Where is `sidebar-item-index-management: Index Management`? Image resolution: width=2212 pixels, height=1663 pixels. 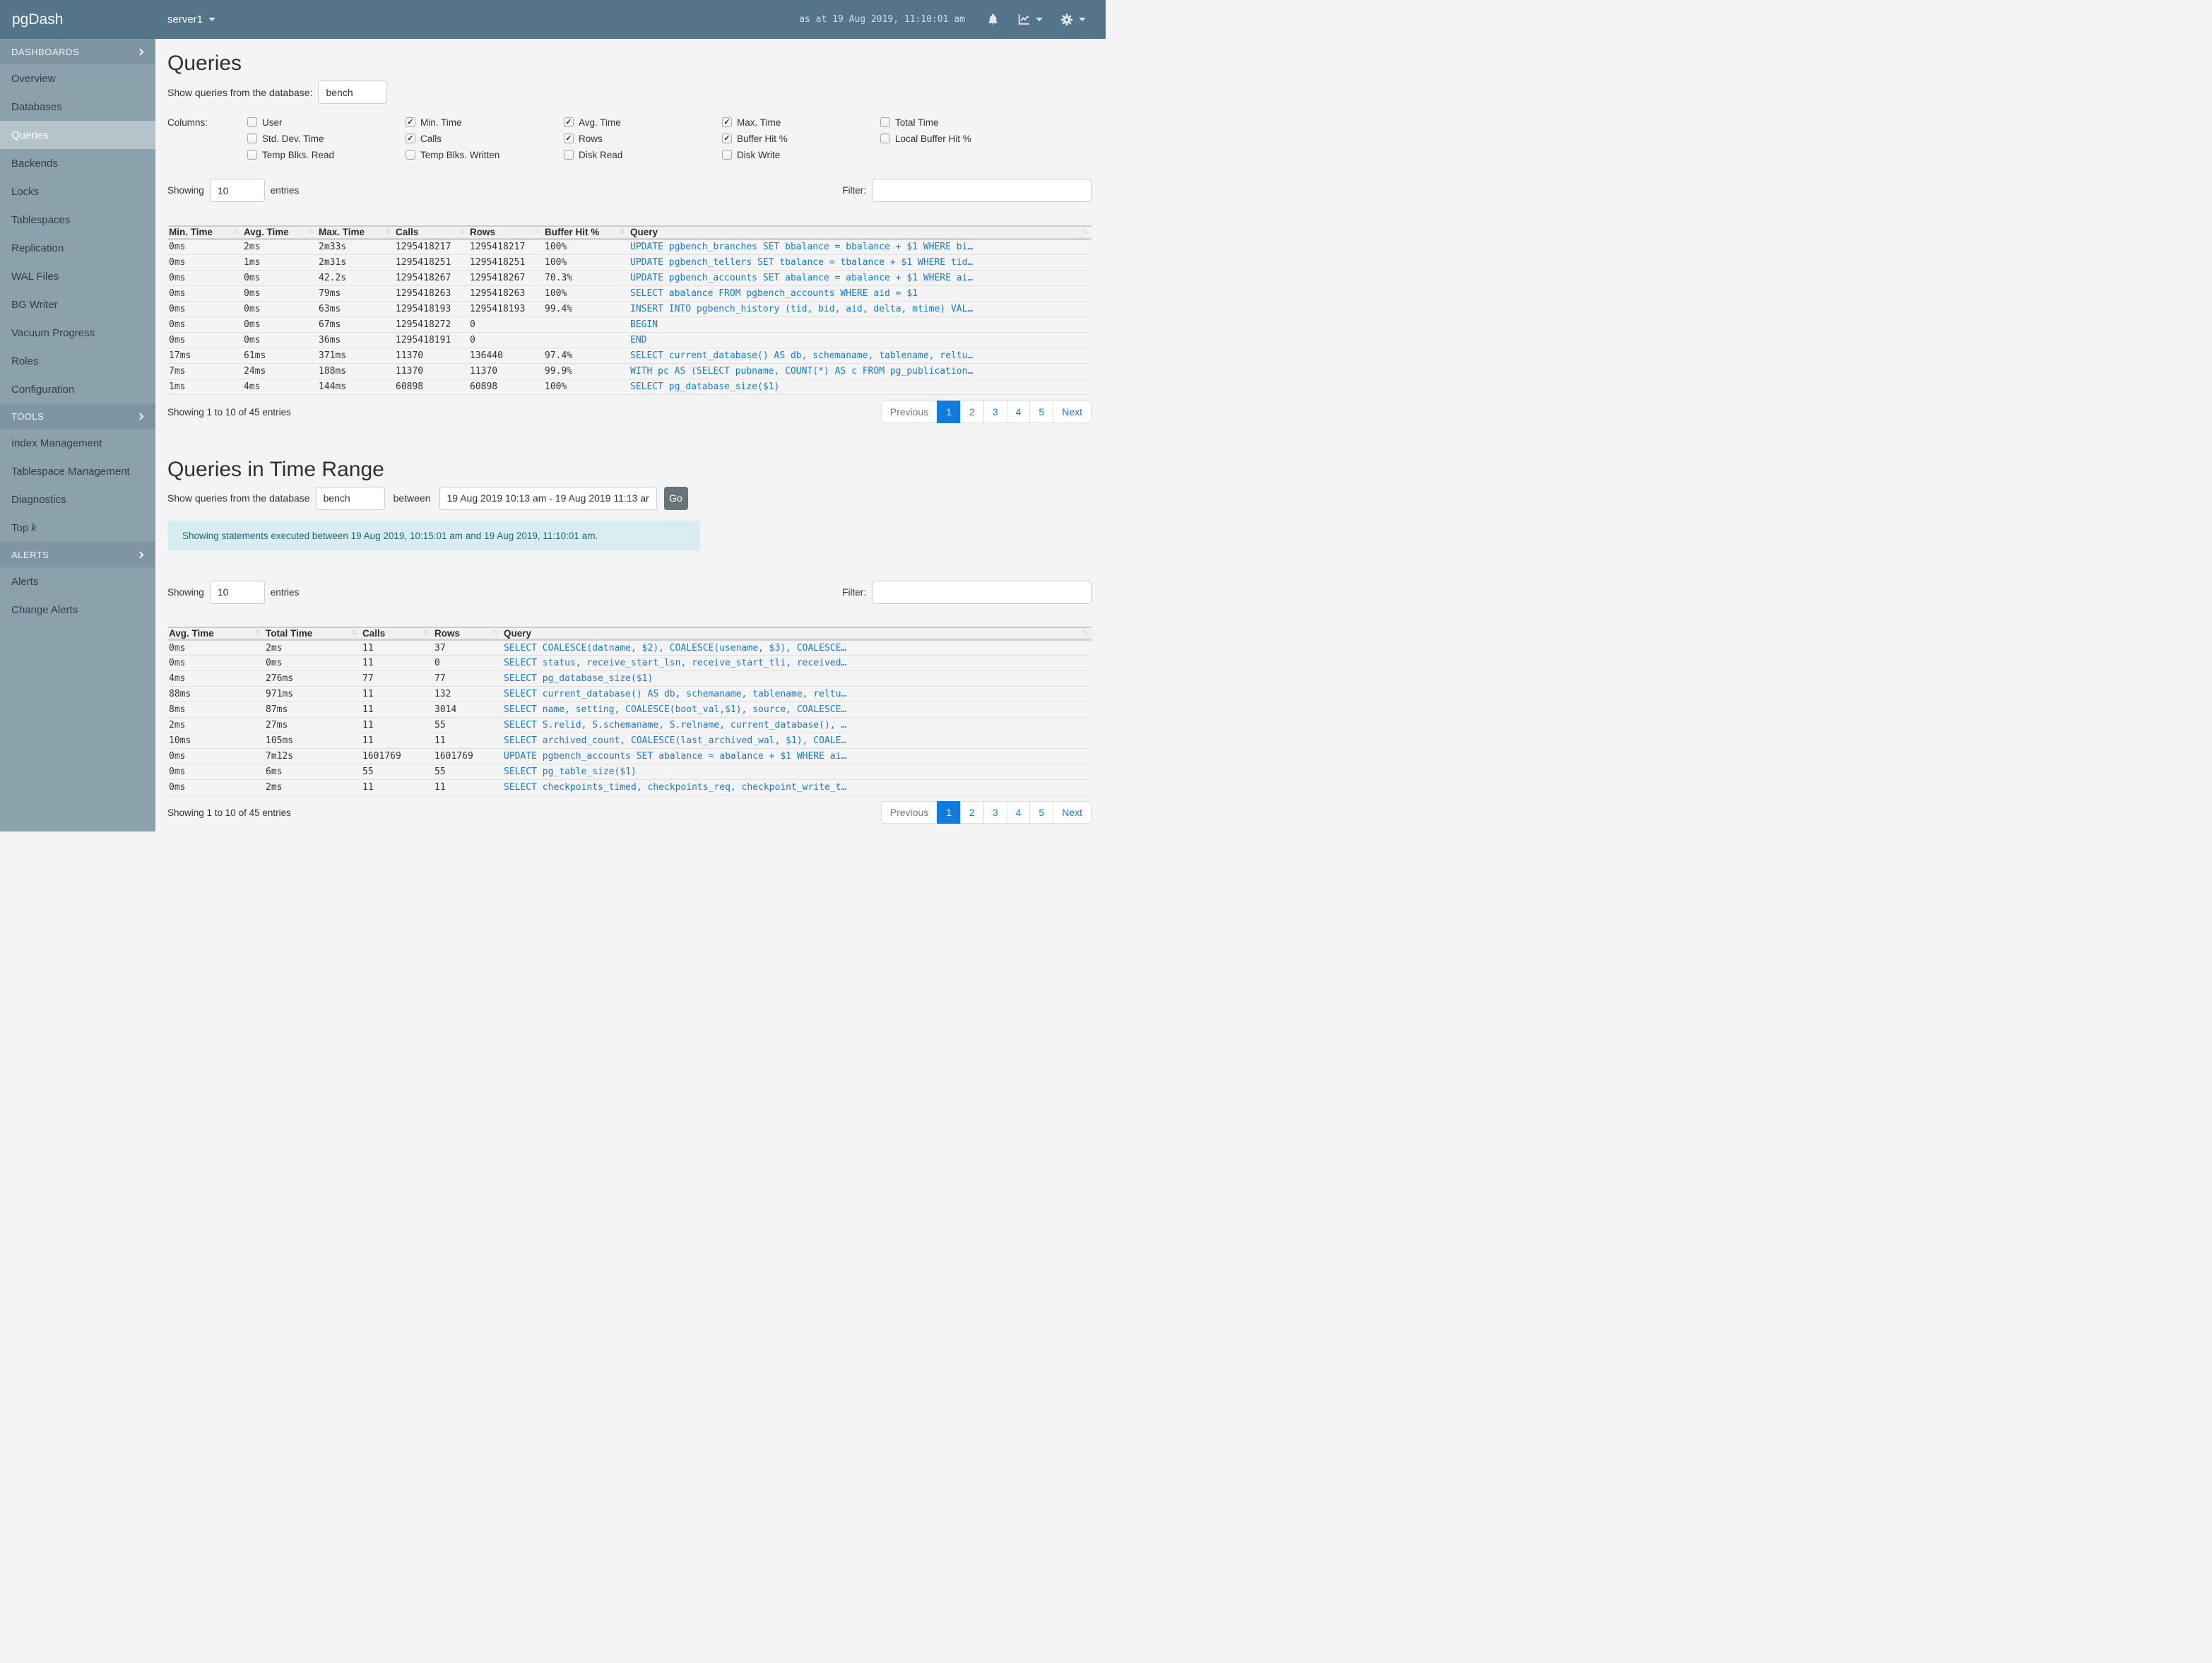
sidebar-item-index-management: Index Management is located at coordinates (77, 443).